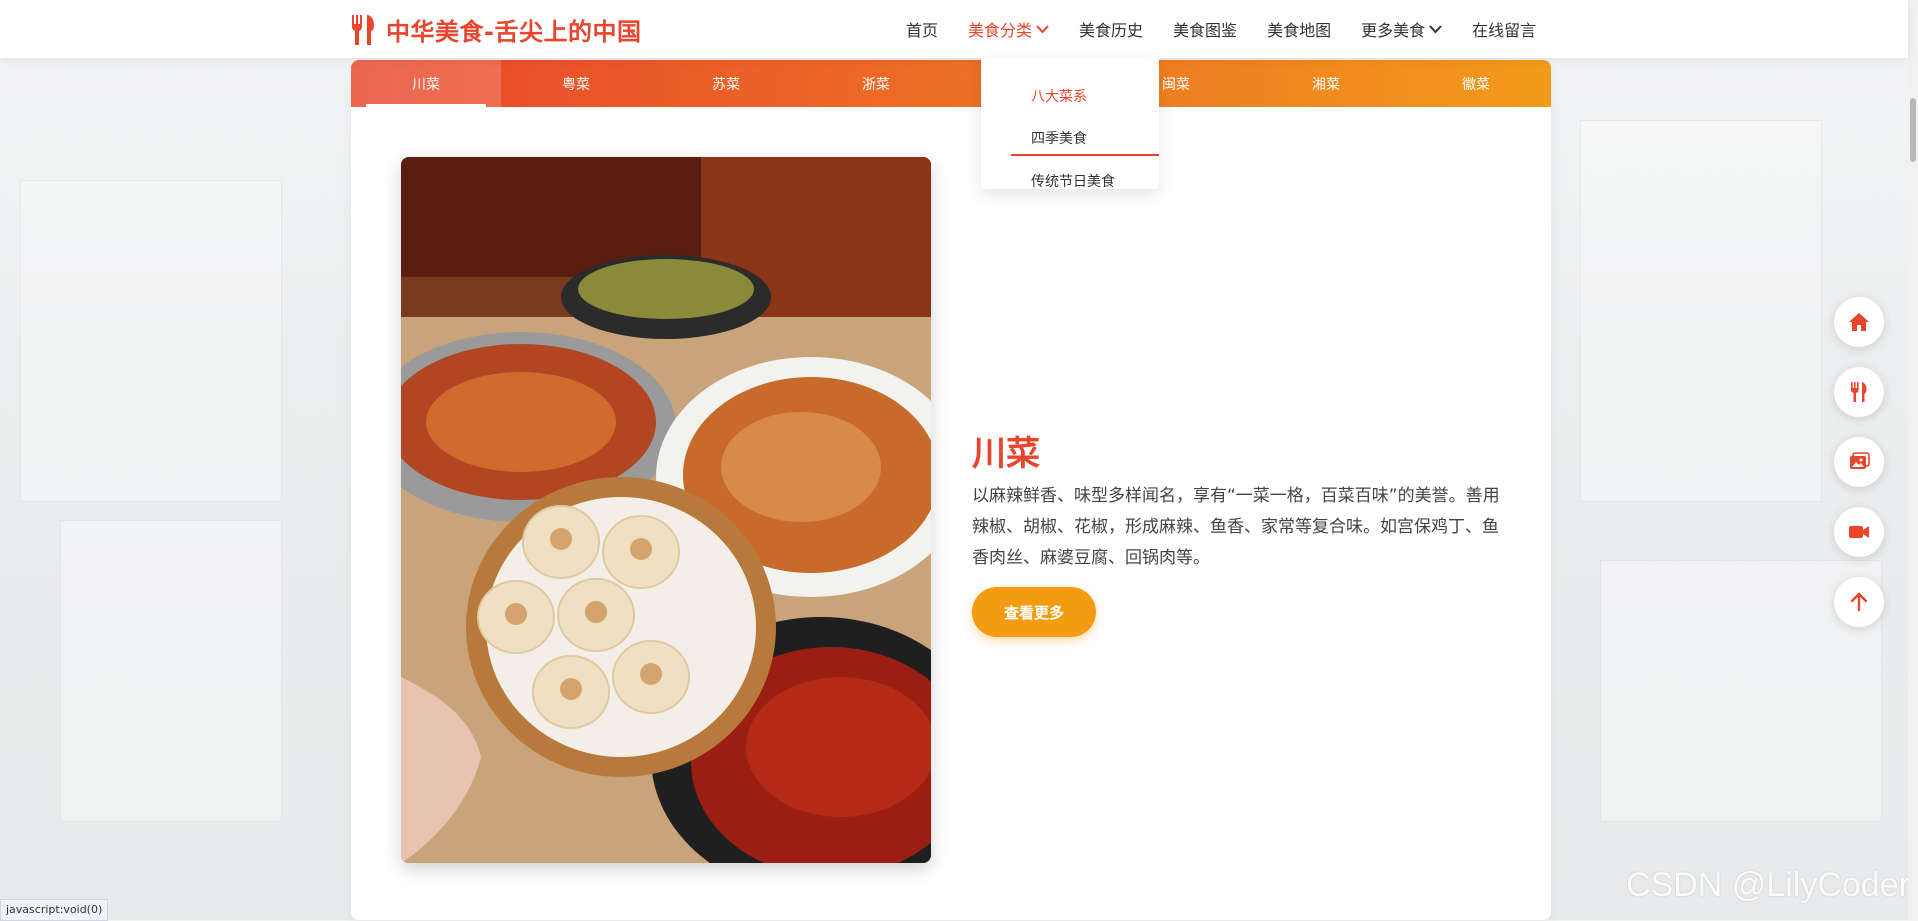 This screenshot has width=1918, height=921. I want to click on tab-label: 浙菜, so click(876, 84).